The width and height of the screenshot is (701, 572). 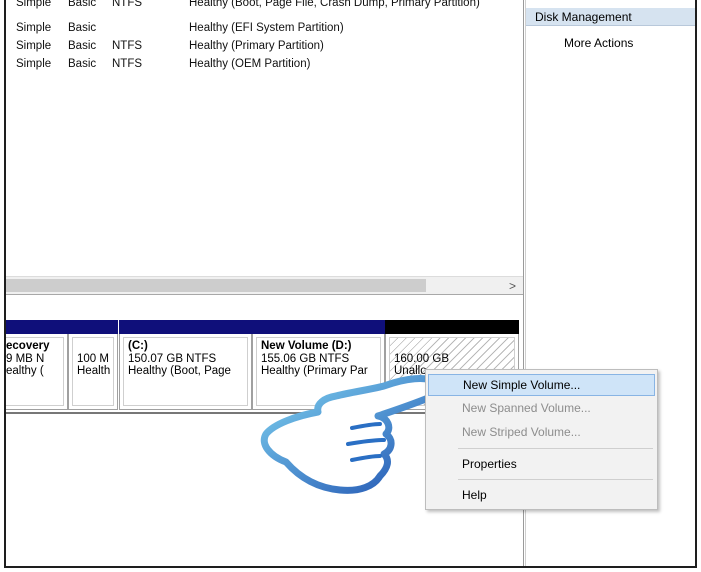 I want to click on partition-status: Healthy (Boot, Page, so click(x=179, y=371).